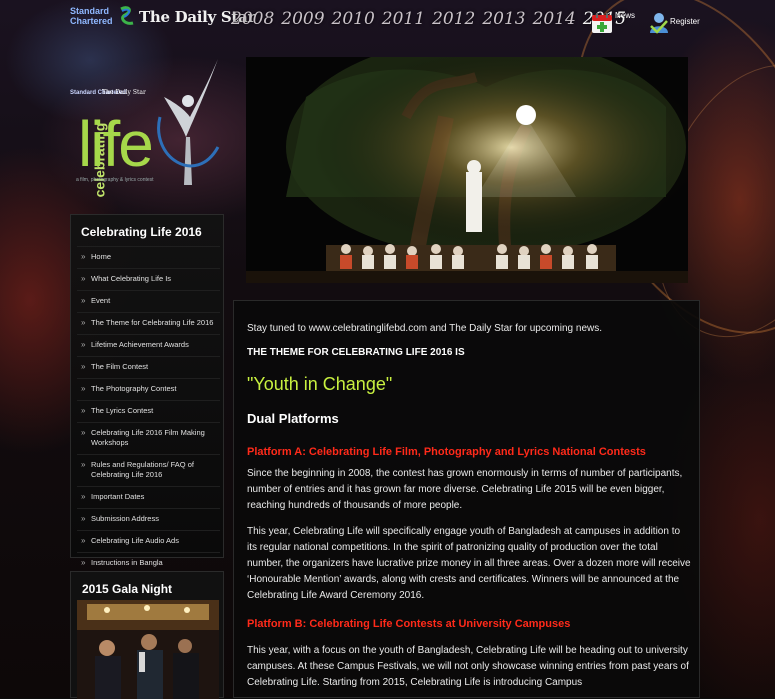  I want to click on brand-life-text: life, so click(116, 144).